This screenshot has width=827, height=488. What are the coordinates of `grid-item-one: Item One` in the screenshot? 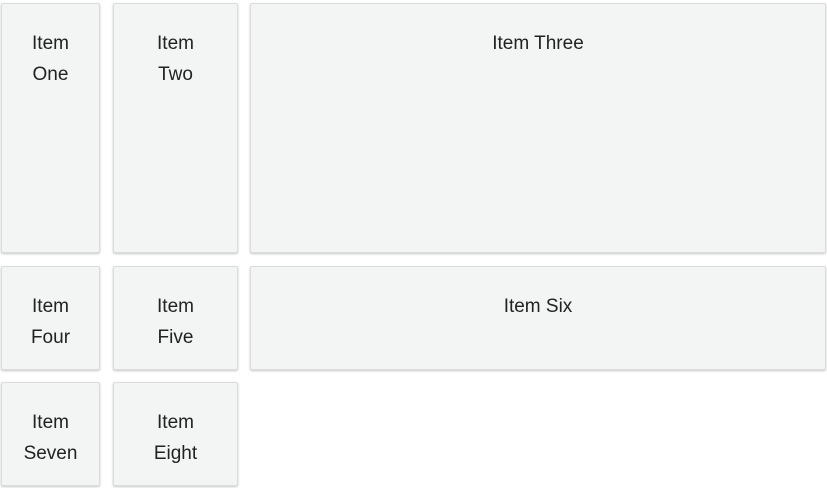 It's located at (50, 128).